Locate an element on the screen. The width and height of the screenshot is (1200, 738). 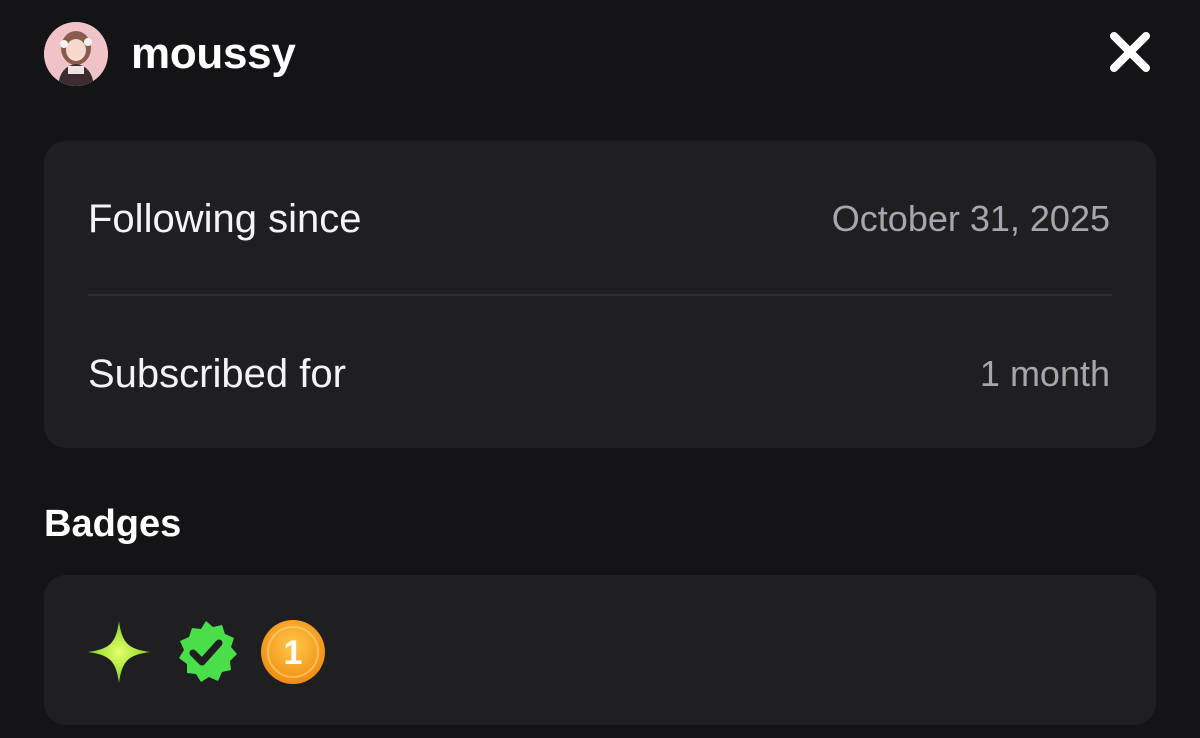
verified-check-icon is located at coordinates (208, 651).